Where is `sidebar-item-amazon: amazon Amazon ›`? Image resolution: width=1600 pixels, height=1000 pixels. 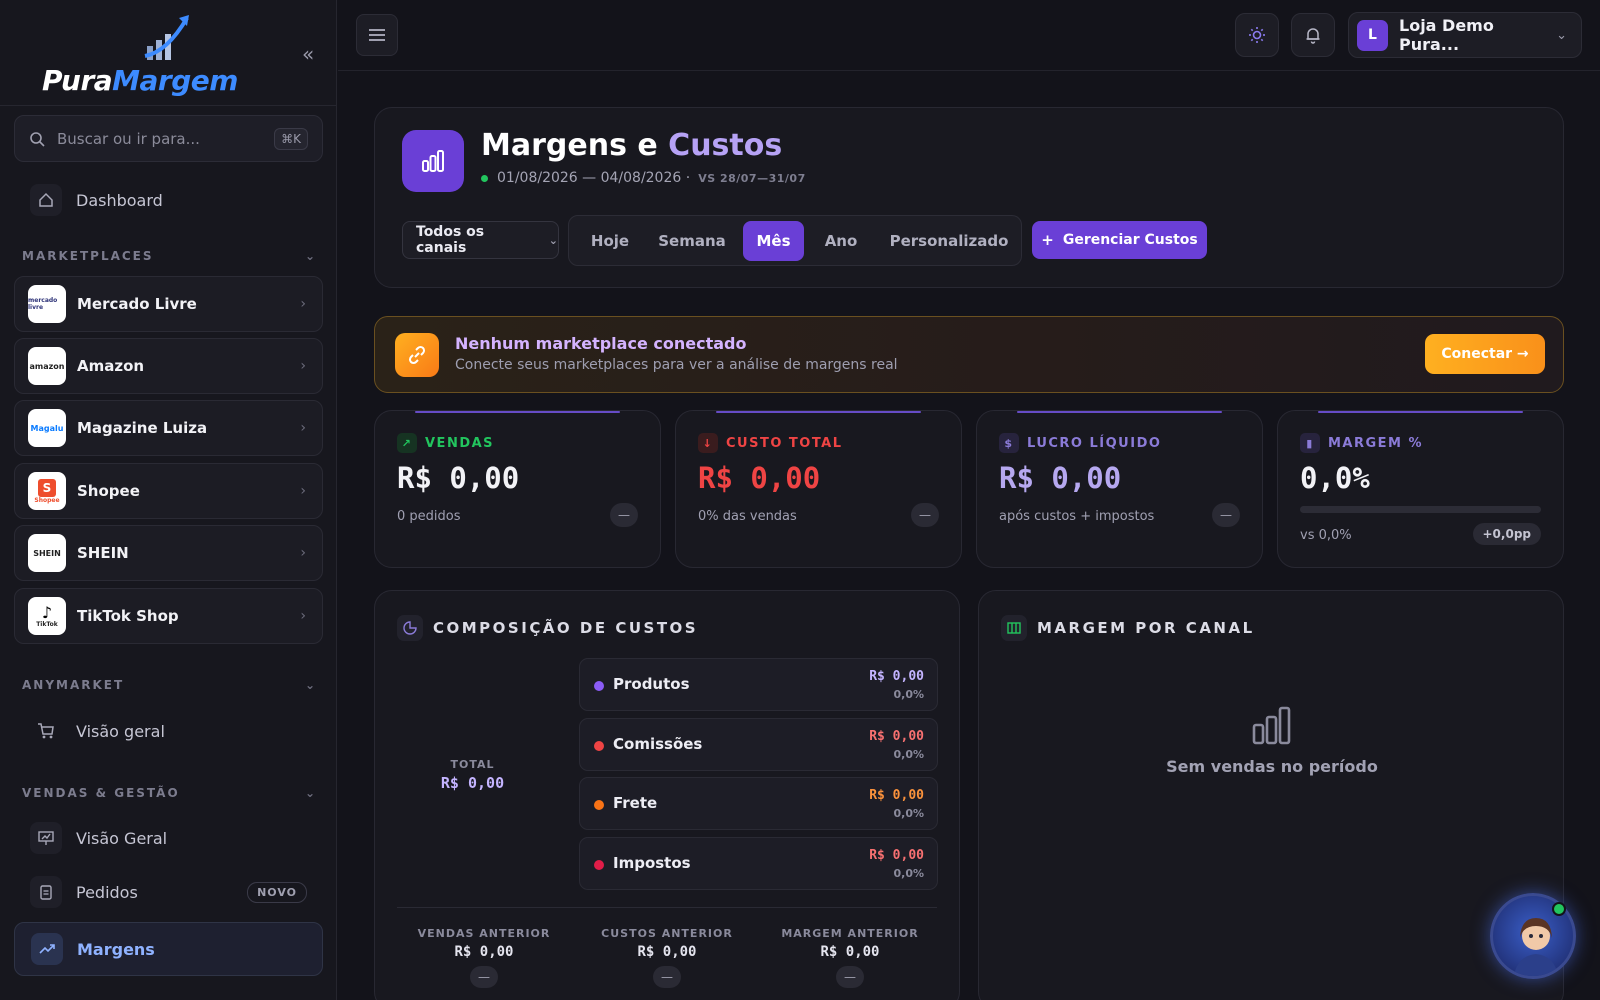 sidebar-item-amazon: amazon Amazon › is located at coordinates (168, 366).